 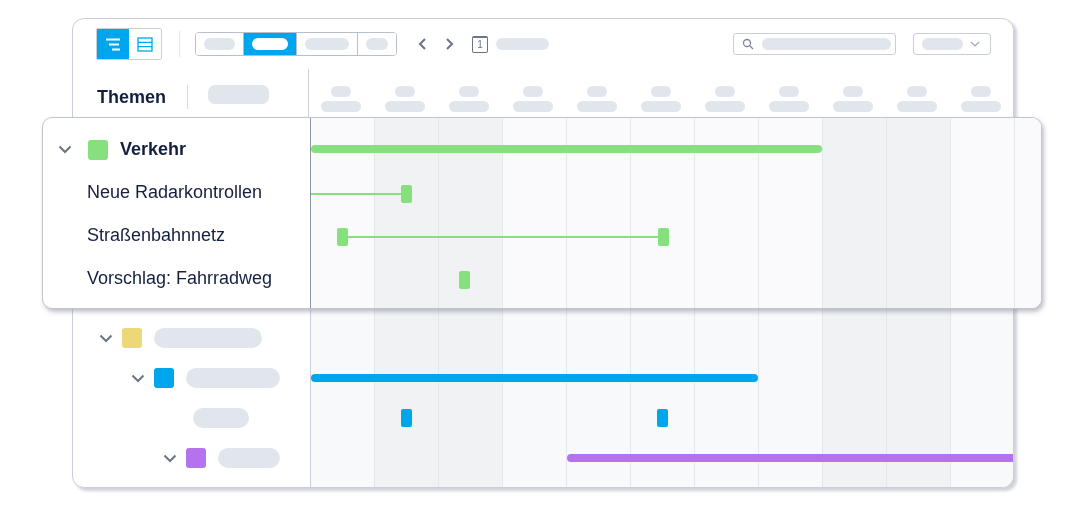 What do you see at coordinates (180, 278) in the screenshot?
I see `topic-item: Vorschlag: Fahrradweg` at bounding box center [180, 278].